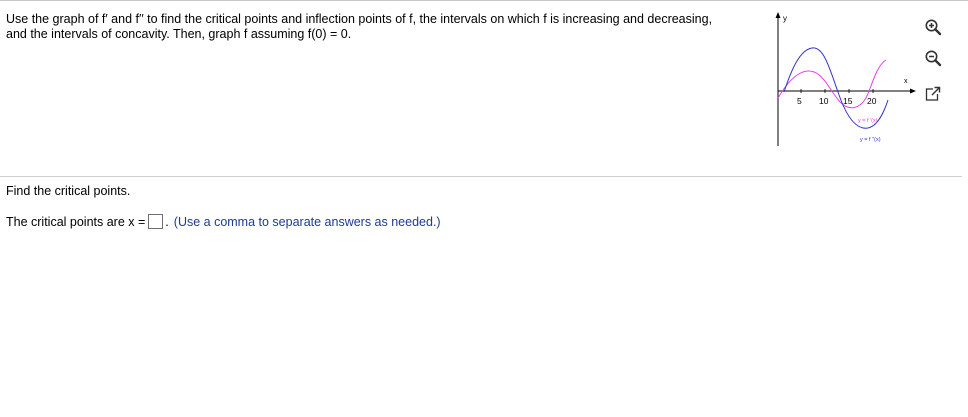 The height and width of the screenshot is (417, 968). Describe the element at coordinates (872, 101) in the screenshot. I see `tick-label-20: 20` at that location.